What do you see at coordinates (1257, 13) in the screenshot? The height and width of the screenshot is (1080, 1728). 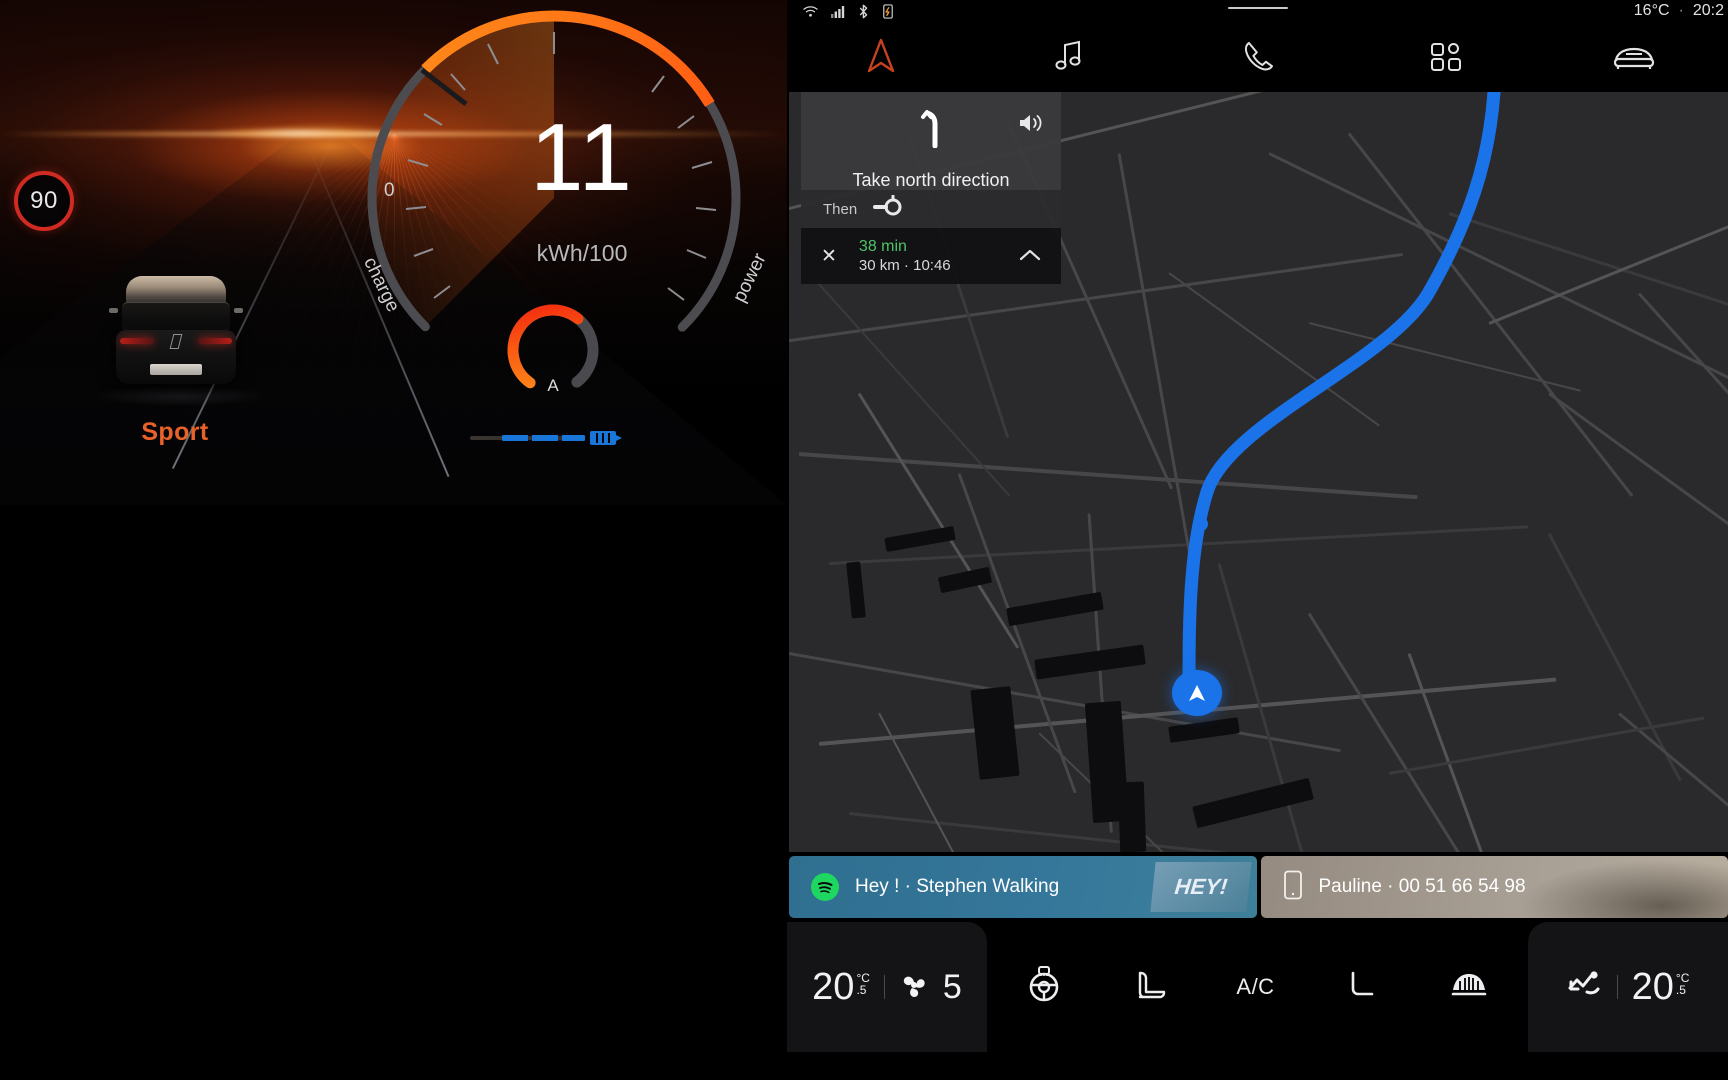 I see `status-bar: 16°C · 20:2` at bounding box center [1257, 13].